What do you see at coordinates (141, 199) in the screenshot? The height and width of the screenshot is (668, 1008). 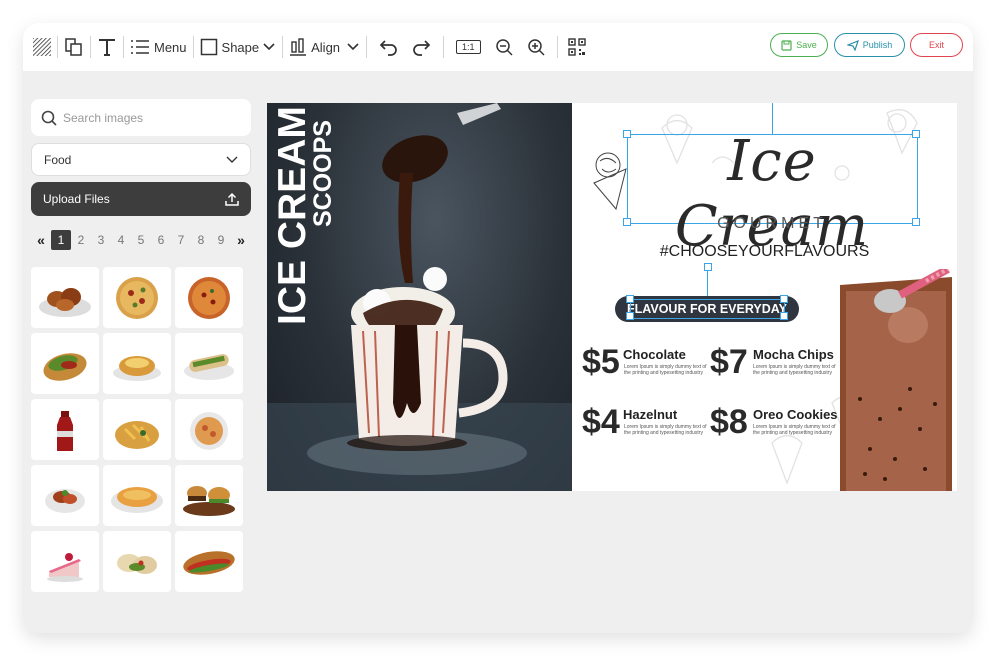 I see `upload-files-button: Upload Files` at bounding box center [141, 199].